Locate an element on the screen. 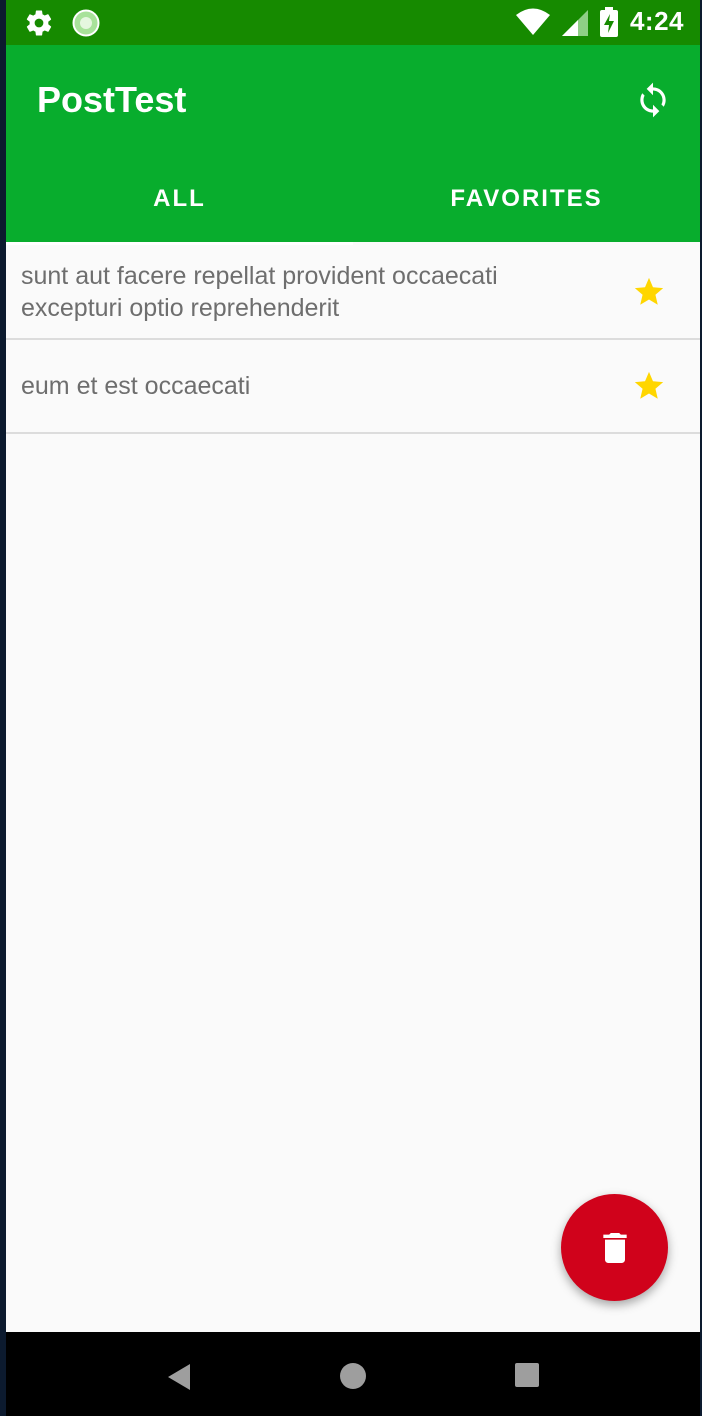 The height and width of the screenshot is (1416, 702). tab-all-label: ALL is located at coordinates (179, 198).